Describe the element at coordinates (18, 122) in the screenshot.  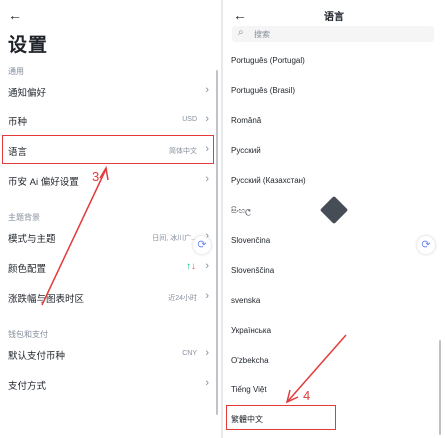
I see `row-label: 币种` at that location.